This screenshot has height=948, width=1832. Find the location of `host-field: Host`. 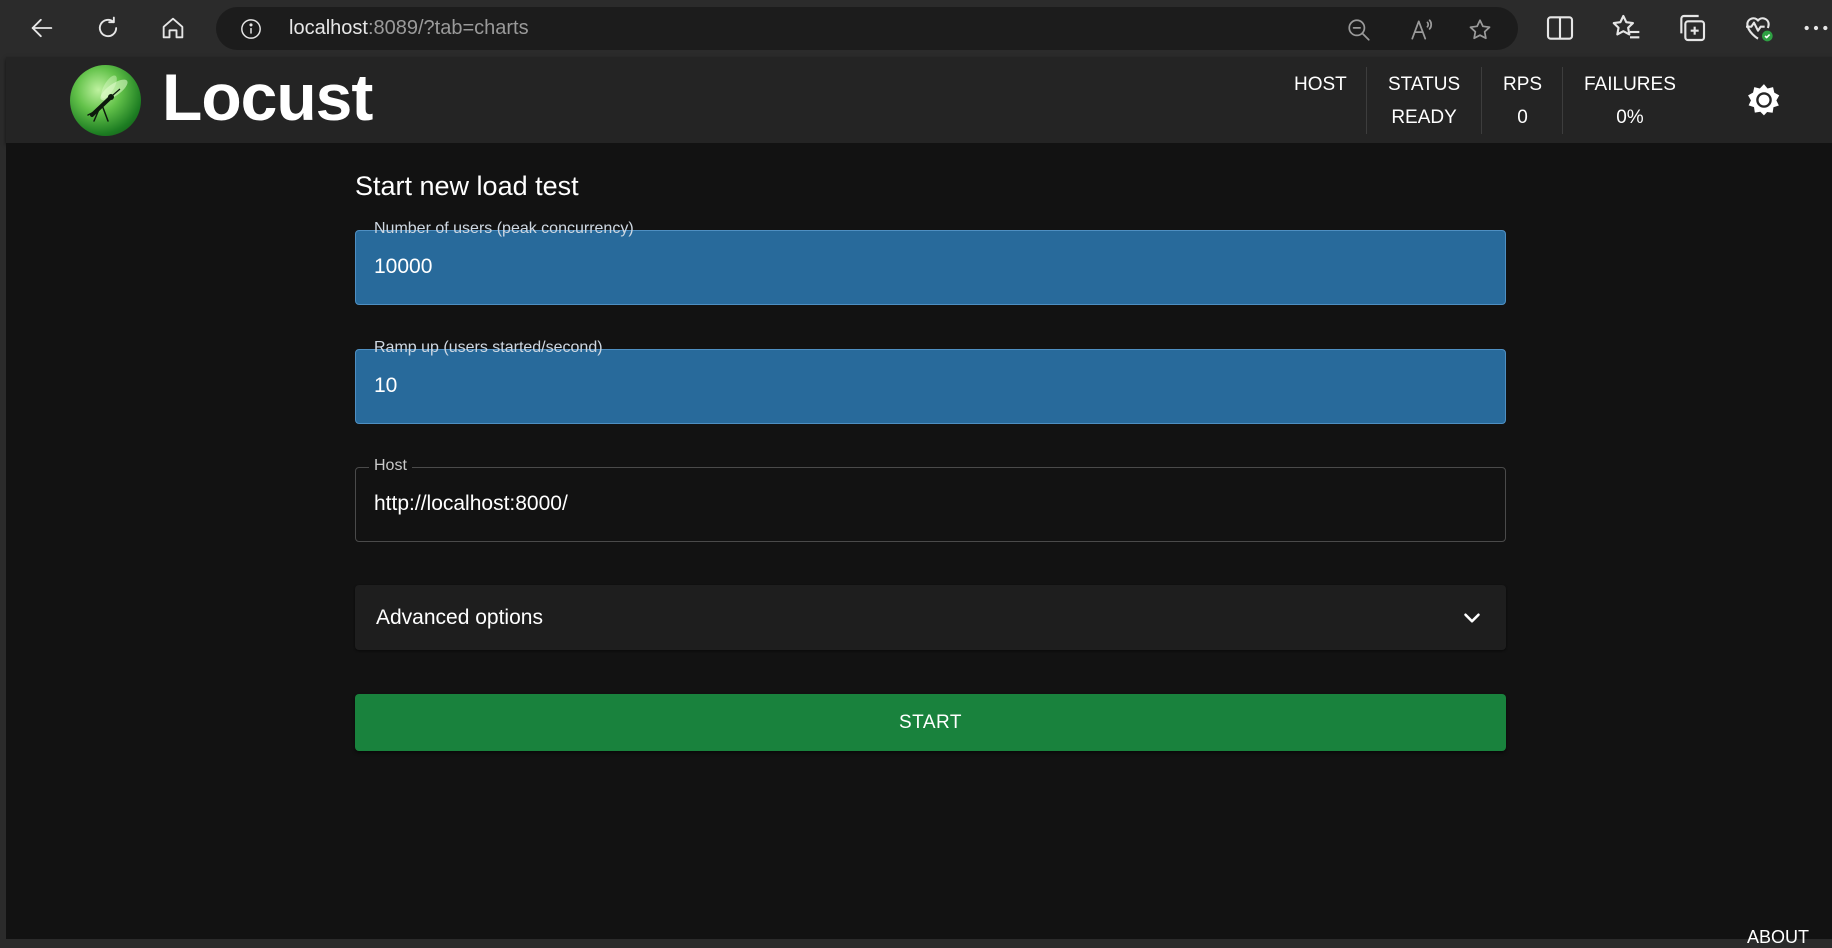

host-field: Host is located at coordinates (930, 499).